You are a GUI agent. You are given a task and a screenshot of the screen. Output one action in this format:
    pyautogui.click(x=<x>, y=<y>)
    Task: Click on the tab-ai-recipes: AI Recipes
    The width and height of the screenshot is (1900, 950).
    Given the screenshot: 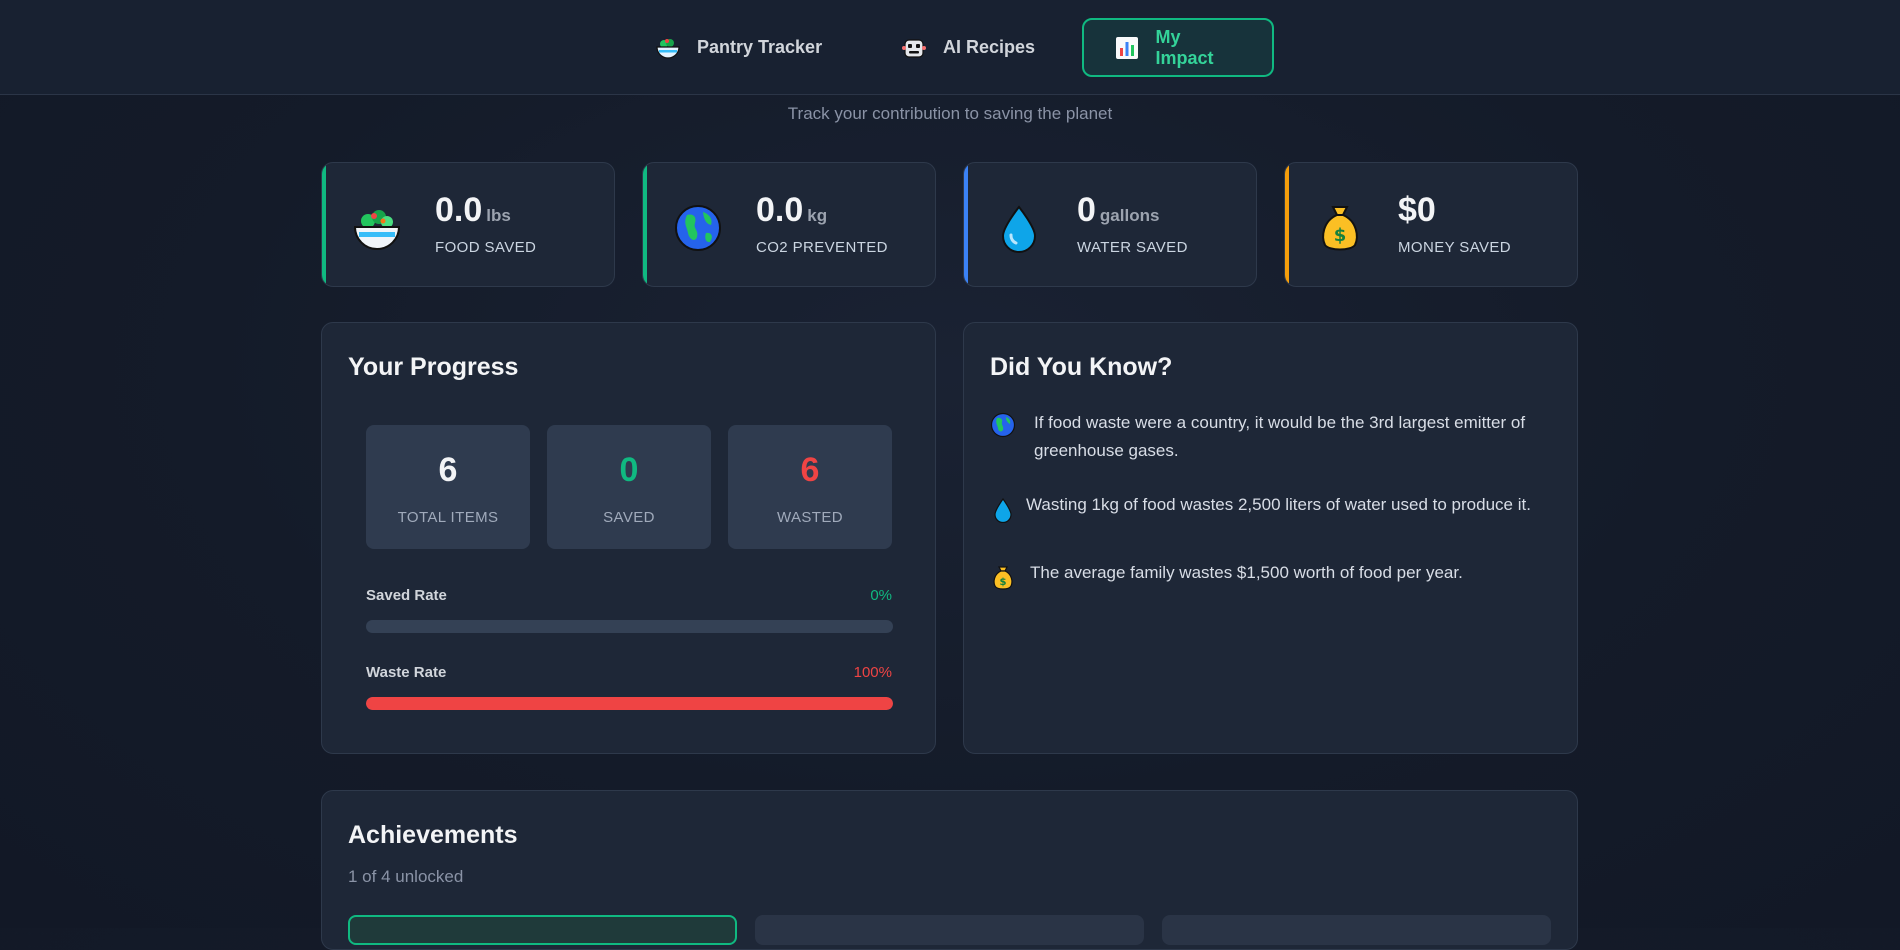 What is the action you would take?
    pyautogui.click(x=968, y=47)
    